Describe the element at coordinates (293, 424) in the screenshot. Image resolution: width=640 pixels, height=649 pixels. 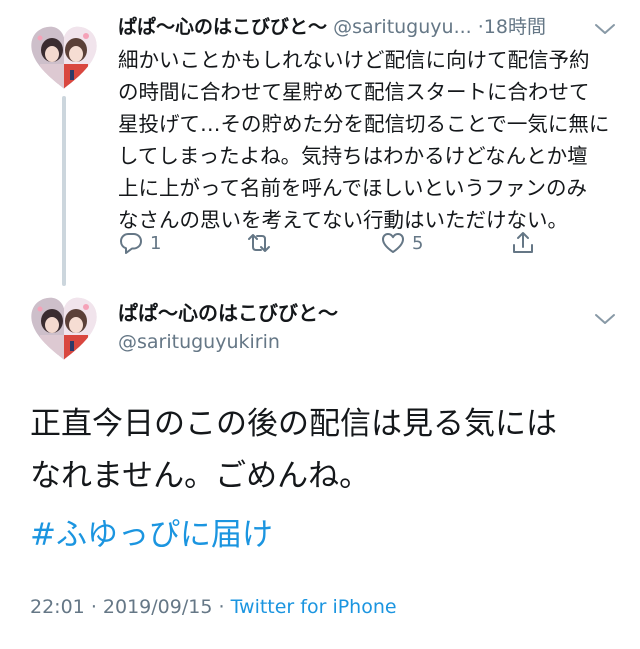
I see `tweet-text-line: 正直今日のこの後の配信は見る気には` at that location.